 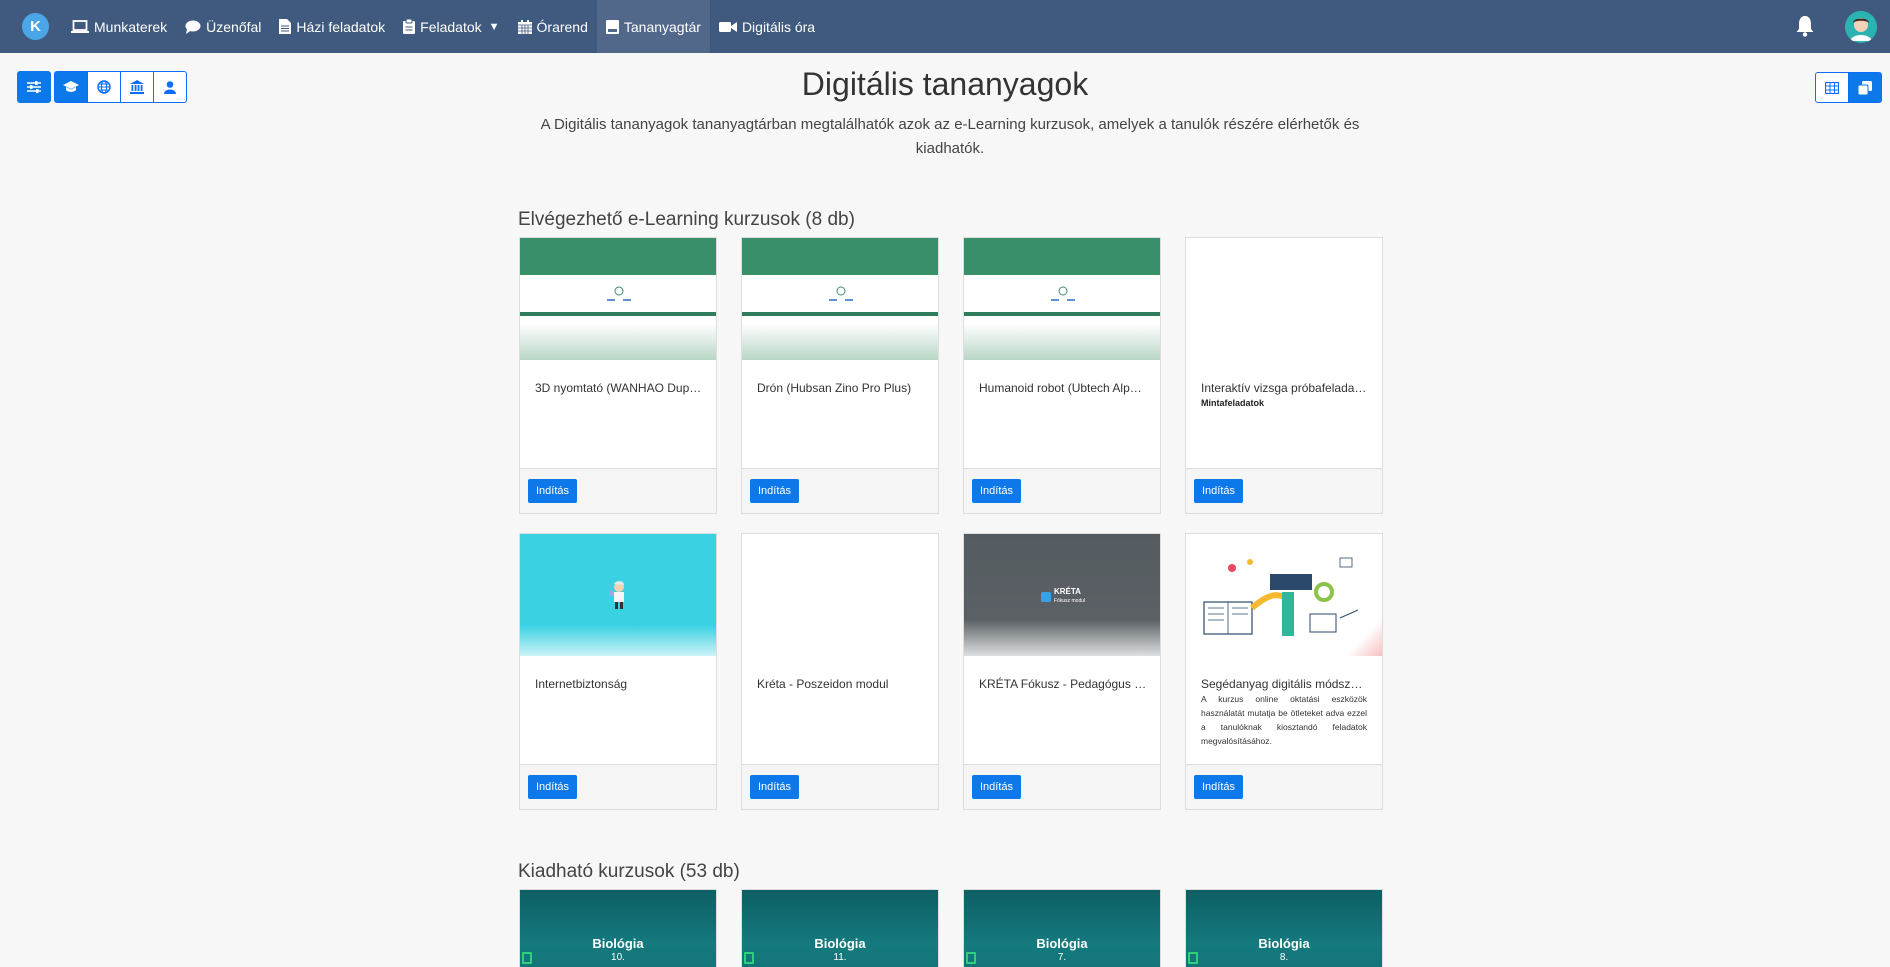 What do you see at coordinates (618, 671) in the screenshot?
I see `course-card: Internetbiztonság Indítás` at bounding box center [618, 671].